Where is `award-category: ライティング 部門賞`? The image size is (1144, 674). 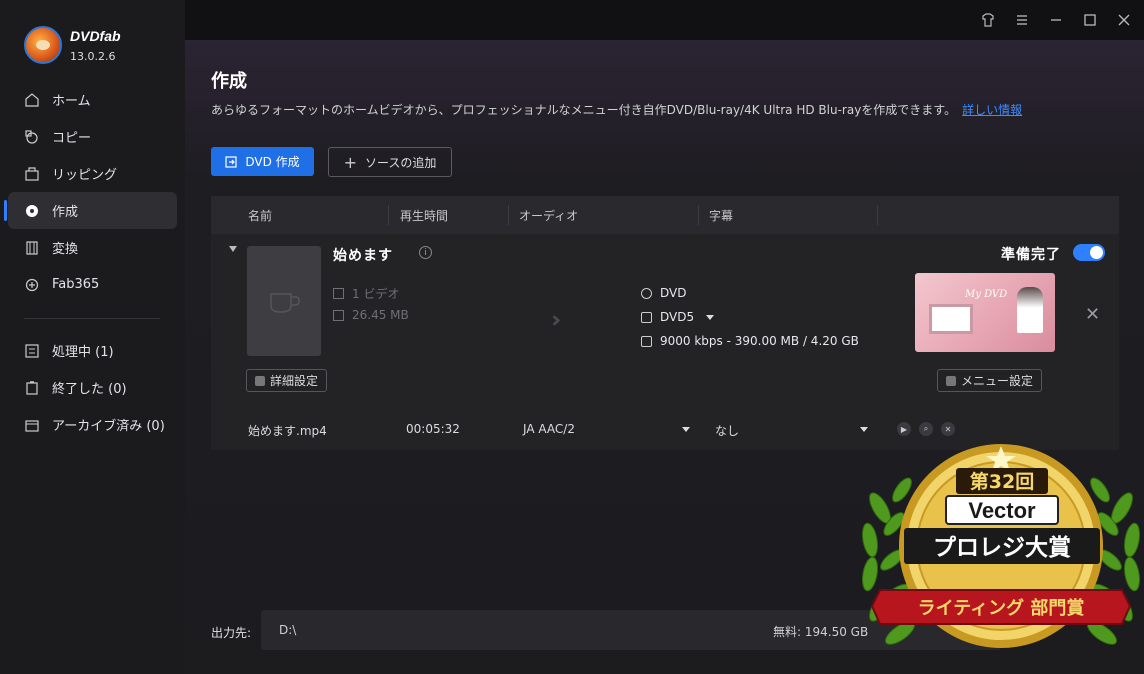 award-category: ライティング 部門賞 is located at coordinates (1001, 608).